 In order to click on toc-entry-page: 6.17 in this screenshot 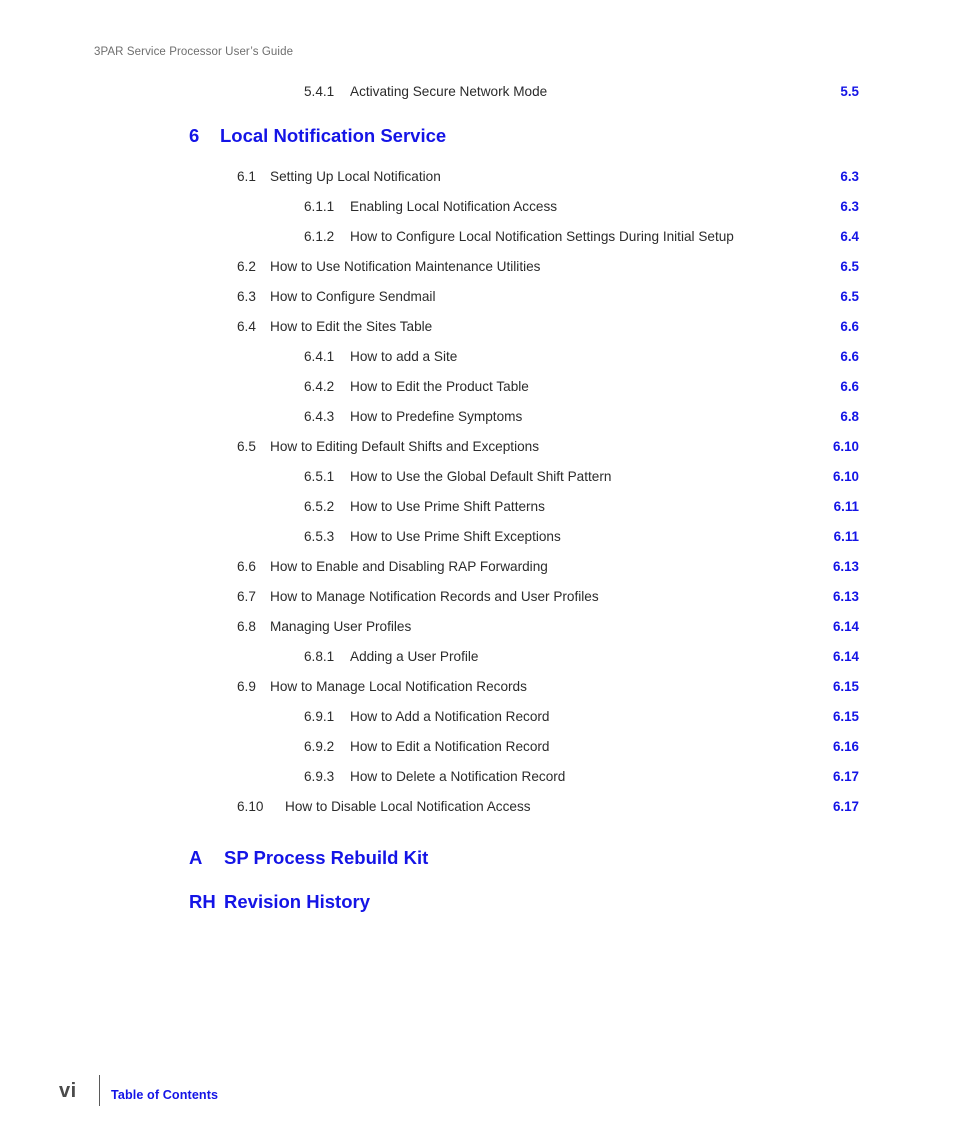, I will do `click(845, 776)`.